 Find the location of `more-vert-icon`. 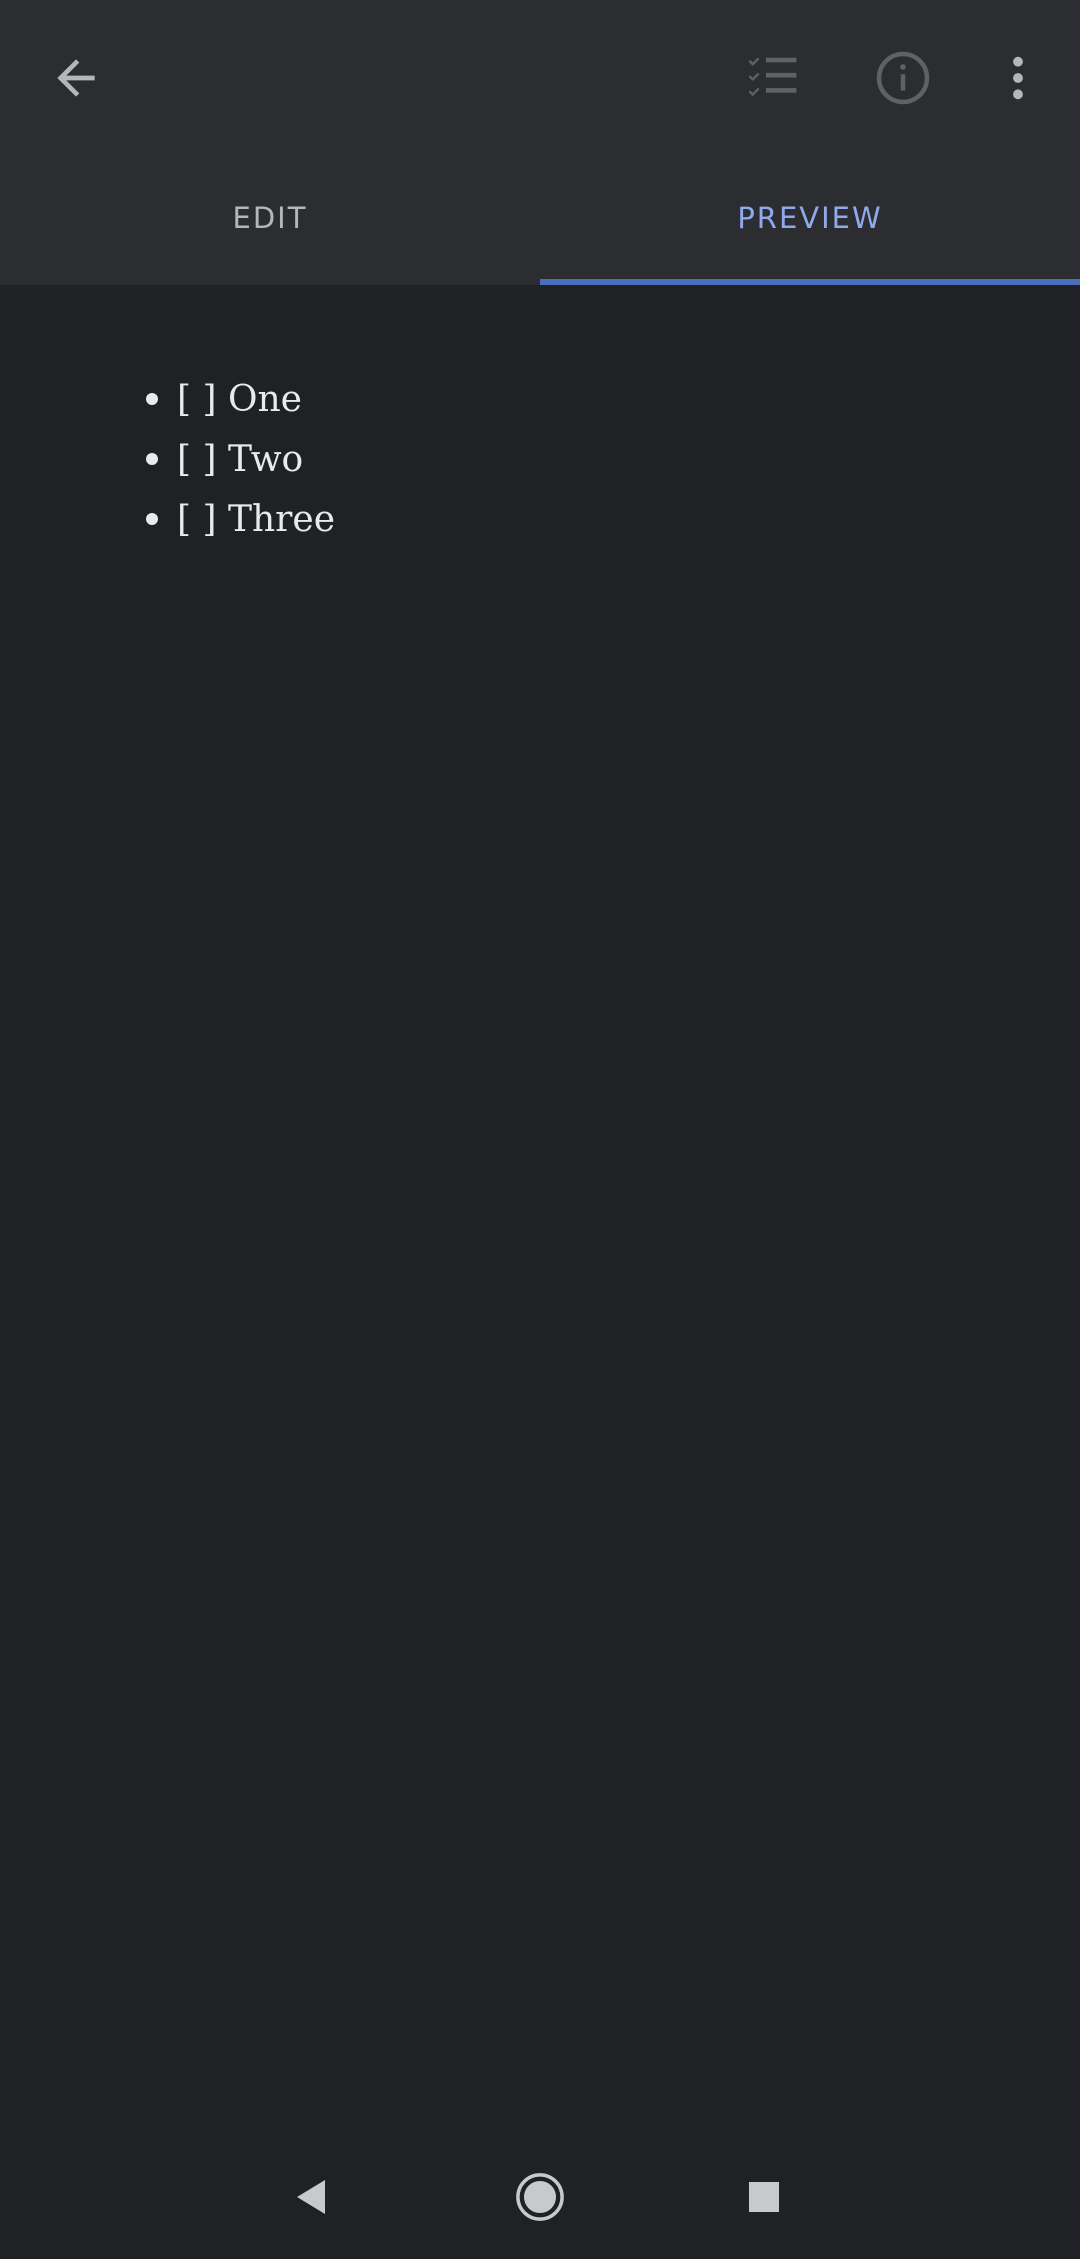

more-vert-icon is located at coordinates (1018, 78).